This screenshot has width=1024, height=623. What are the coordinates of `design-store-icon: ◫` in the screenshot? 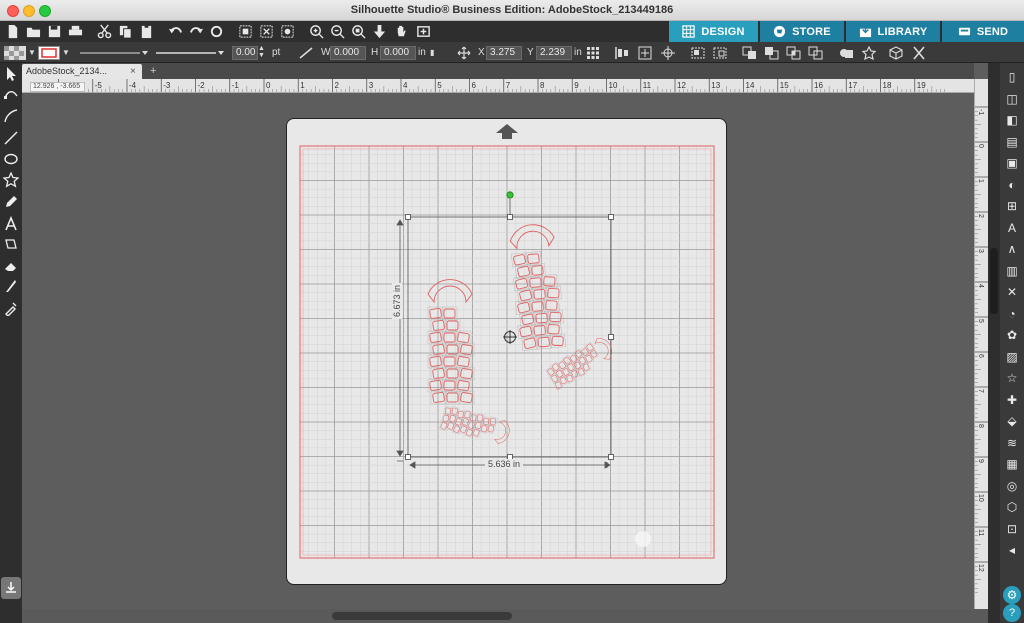 It's located at (1012, 99).